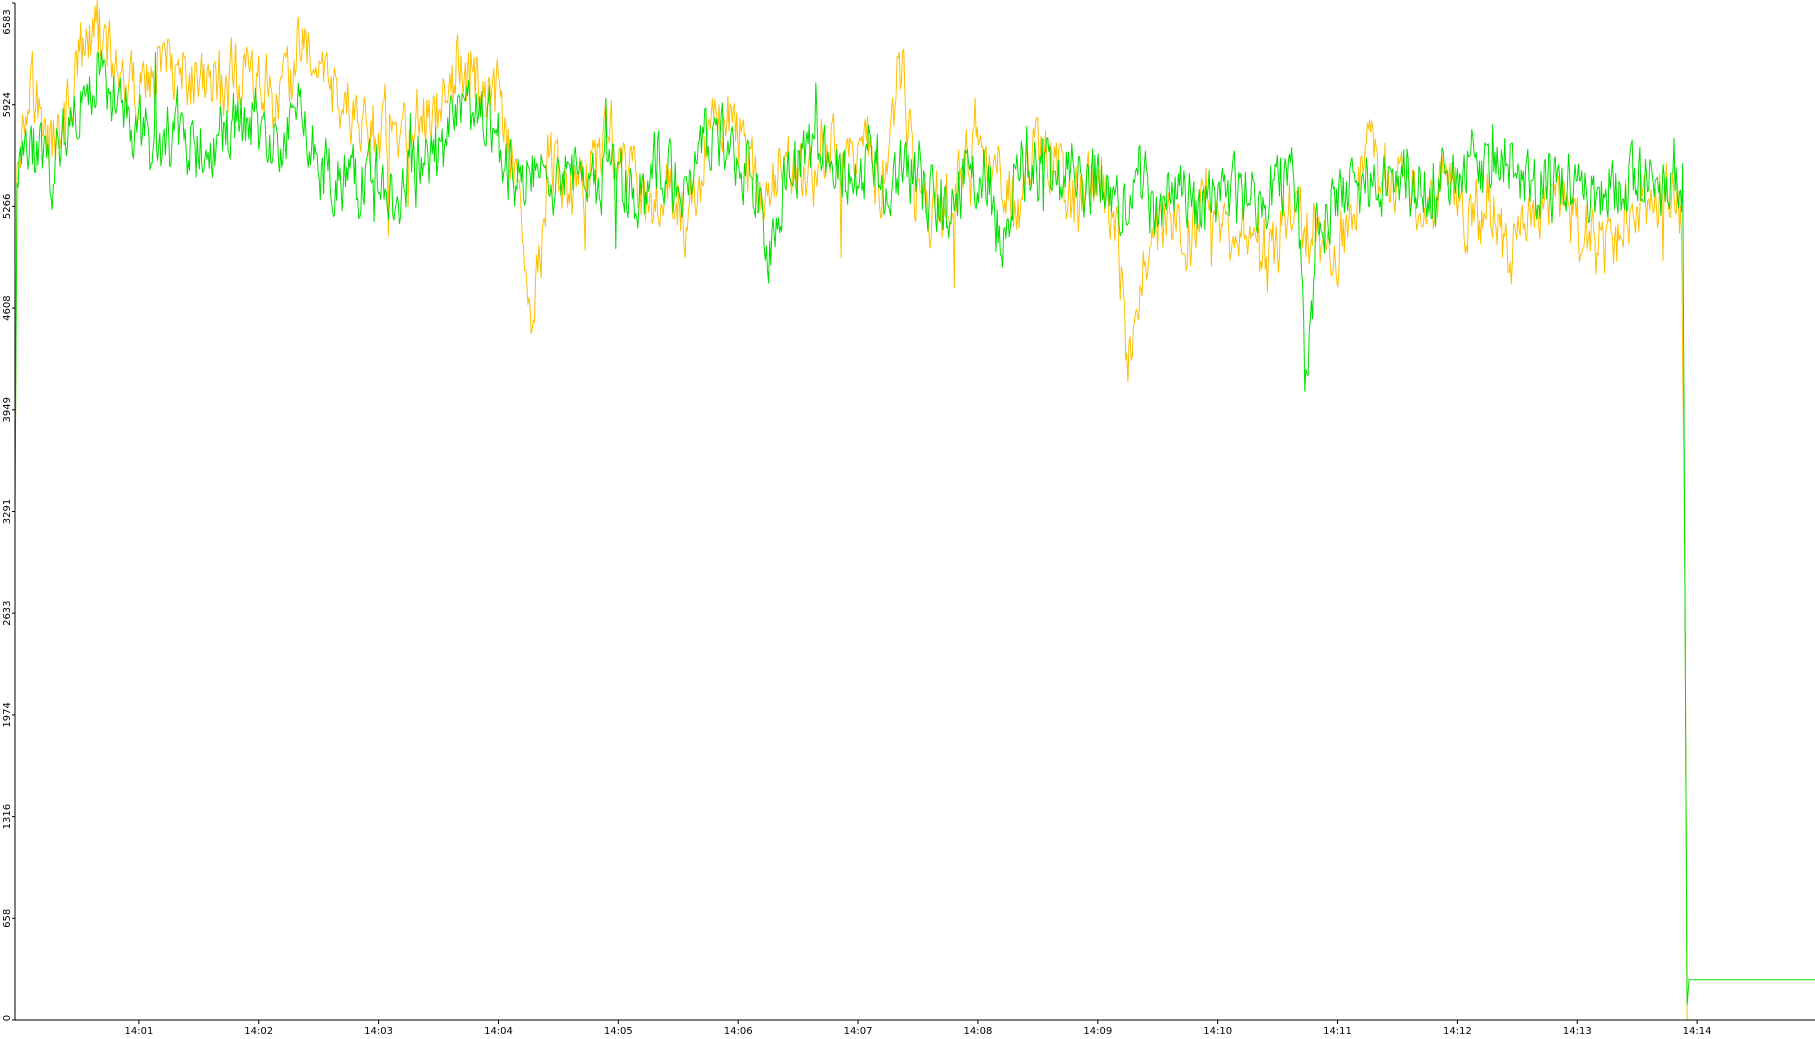  What do you see at coordinates (378, 1031) in the screenshot?
I see `x-tick-label: 14:03` at bounding box center [378, 1031].